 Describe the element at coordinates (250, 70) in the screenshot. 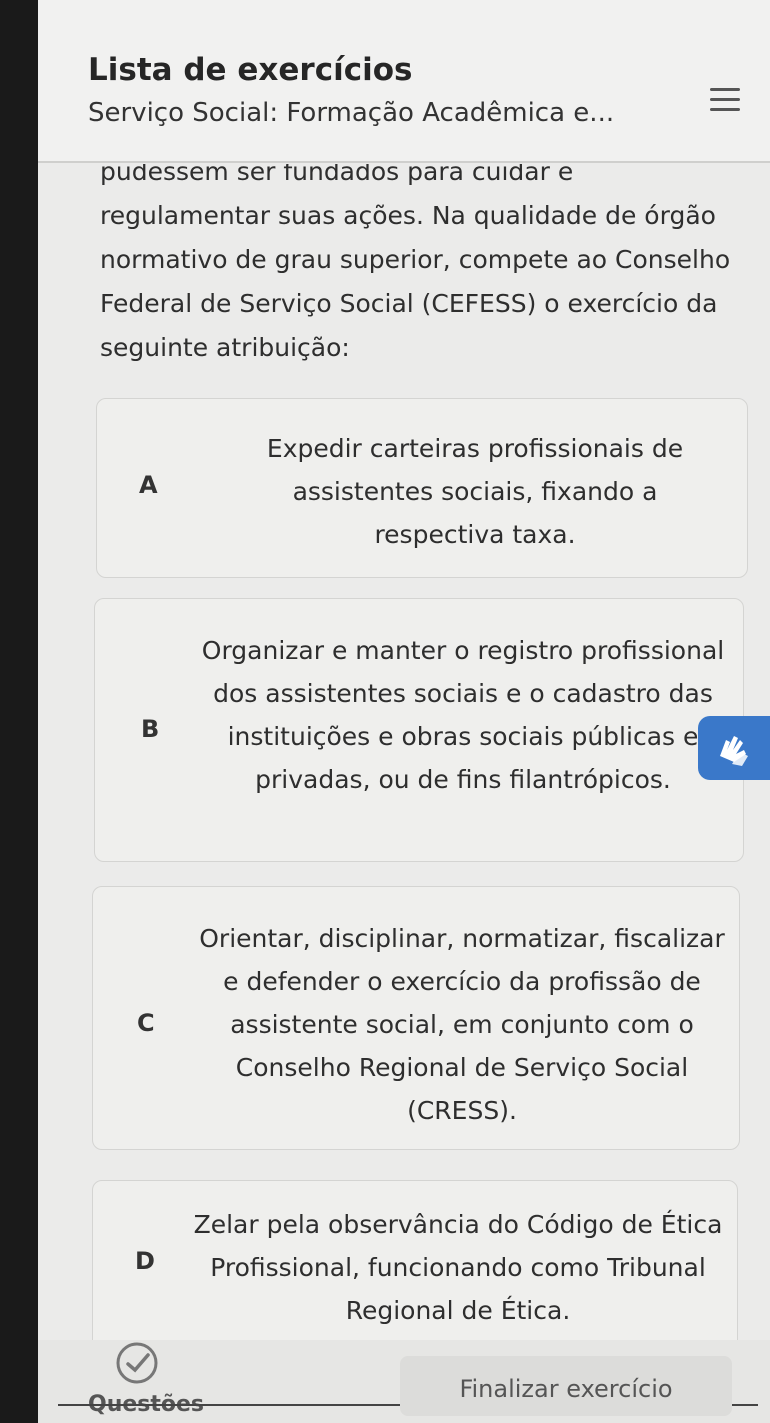

I see `page-title: Lista de exercícios` at that location.